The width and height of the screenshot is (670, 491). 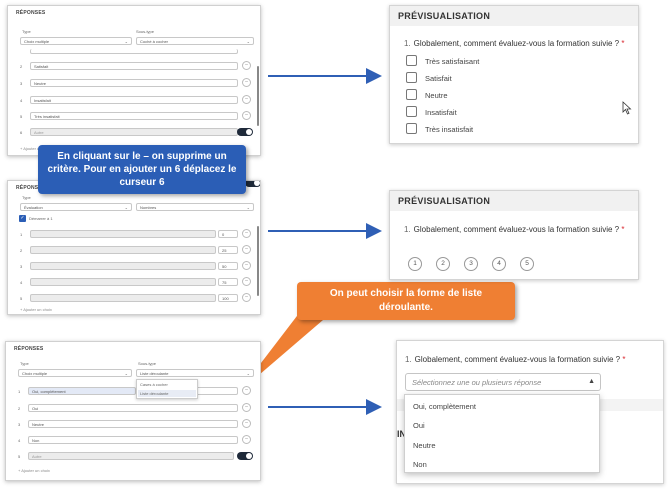 I want to click on scale-value-field: 25, so click(x=228, y=250).